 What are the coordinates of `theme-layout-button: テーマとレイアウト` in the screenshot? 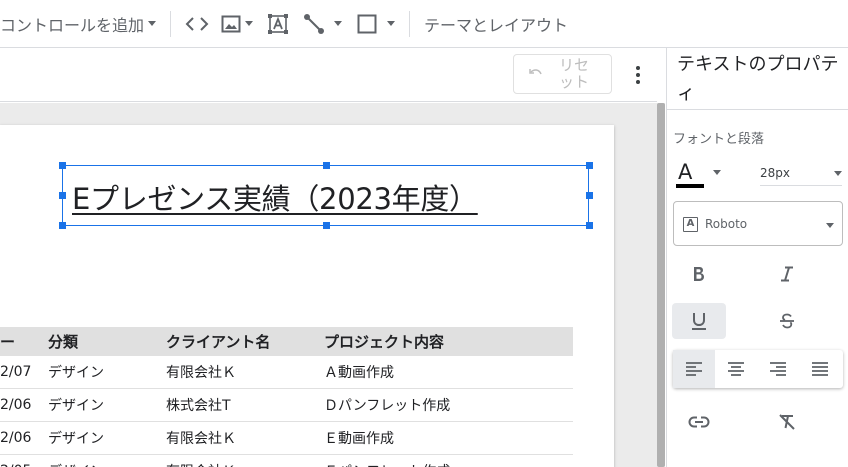 It's located at (496, 24).